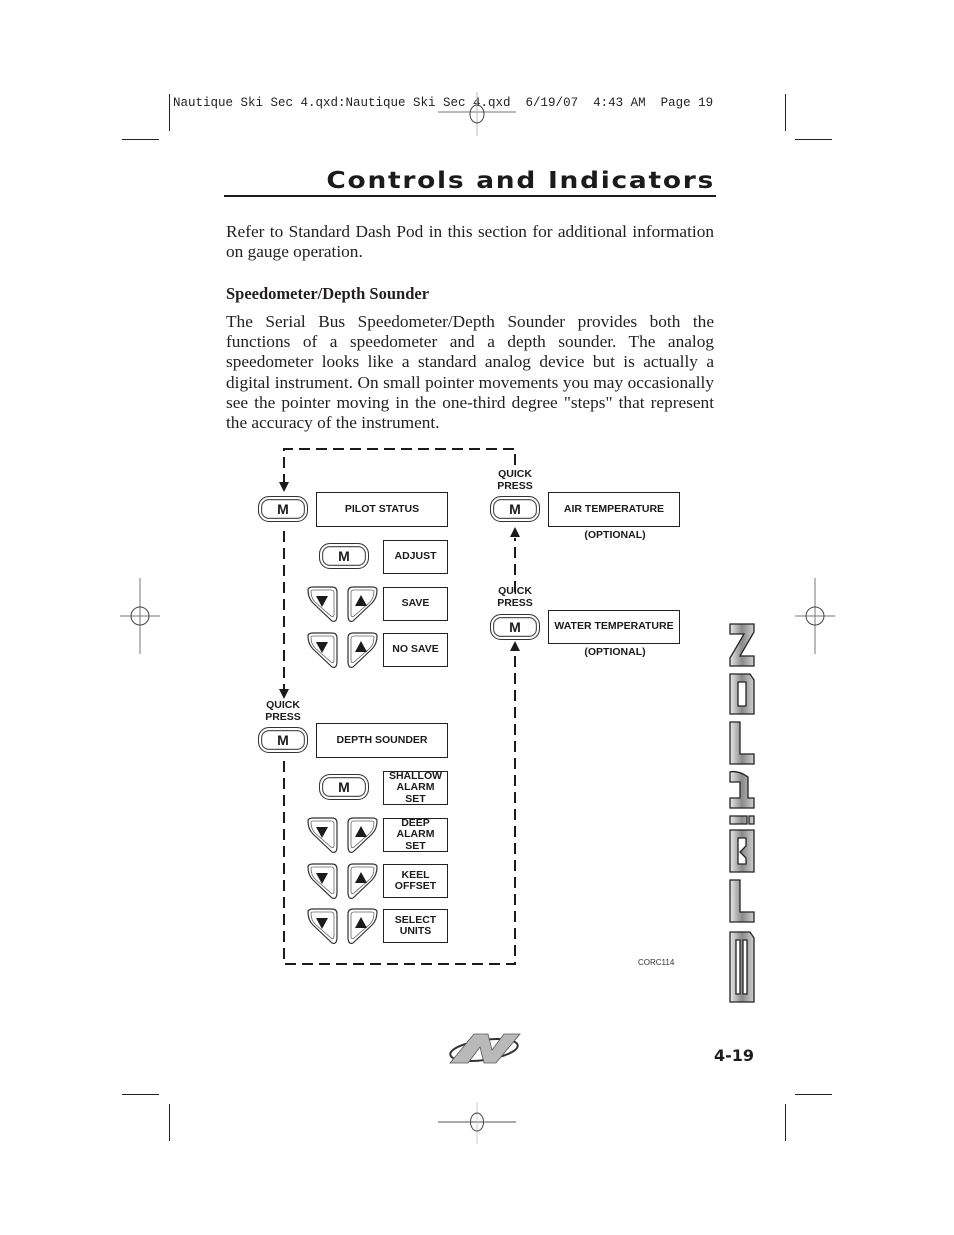 The width and height of the screenshot is (954, 1235). Describe the element at coordinates (415, 557) in the screenshot. I see `adjust-box: ADJUST` at that location.